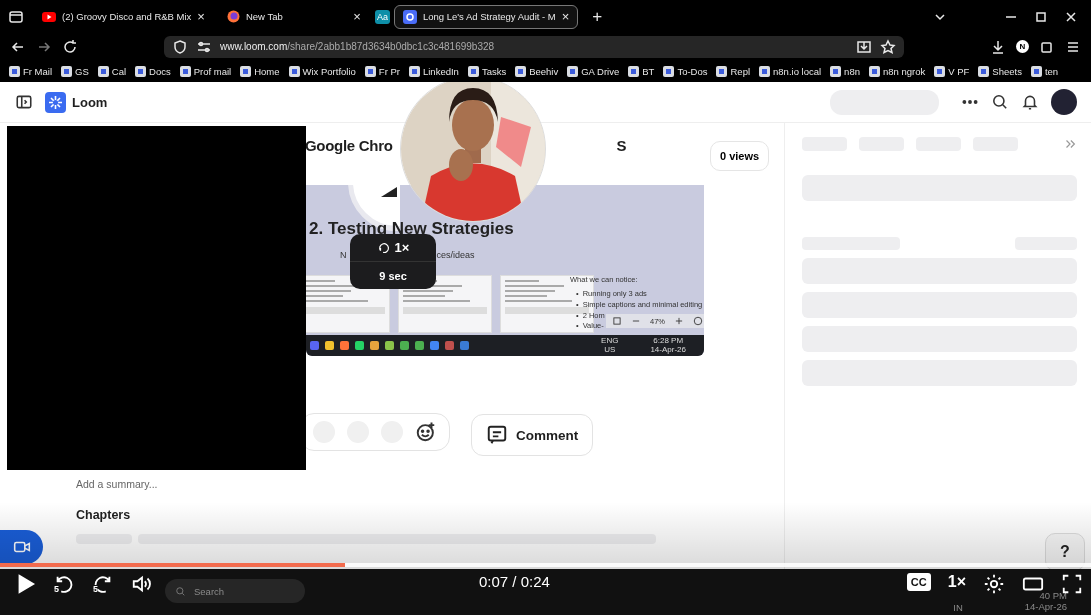 The width and height of the screenshot is (1091, 615). What do you see at coordinates (486, 16) in the screenshot?
I see `browser-tab: Long Le's Ad Strategy Audit - M ×` at bounding box center [486, 16].